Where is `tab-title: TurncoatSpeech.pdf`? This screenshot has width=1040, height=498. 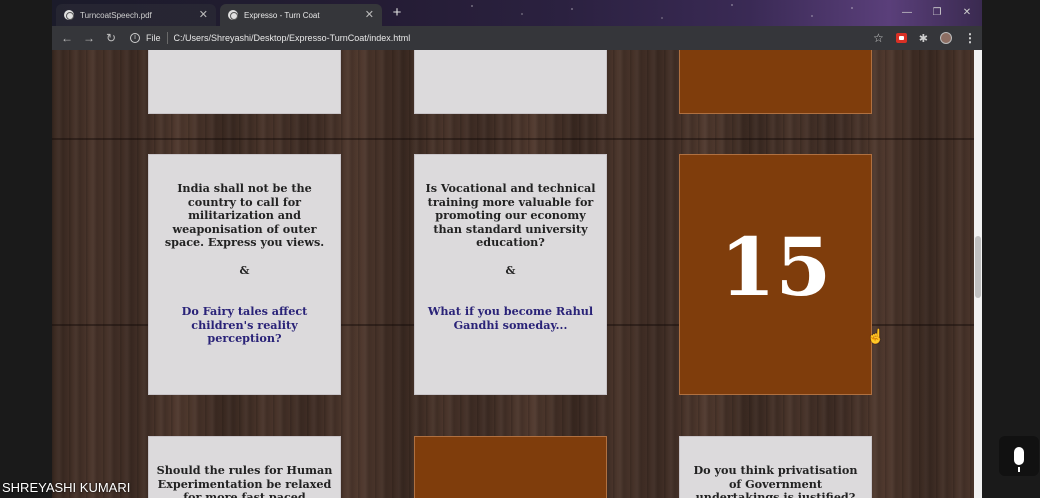 tab-title: TurncoatSpeech.pdf is located at coordinates (116, 15).